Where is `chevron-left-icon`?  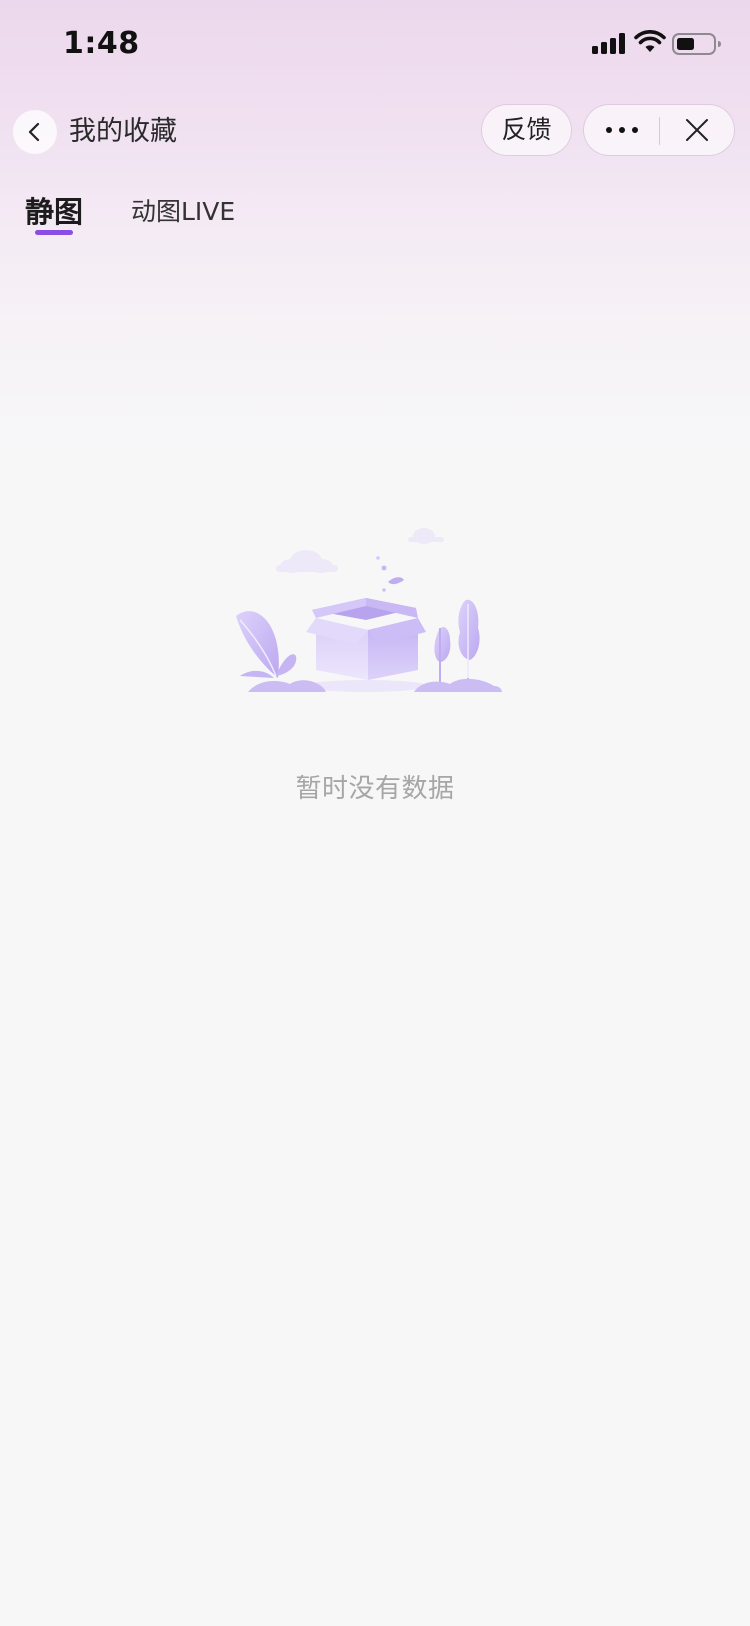
chevron-left-icon is located at coordinates (34, 132).